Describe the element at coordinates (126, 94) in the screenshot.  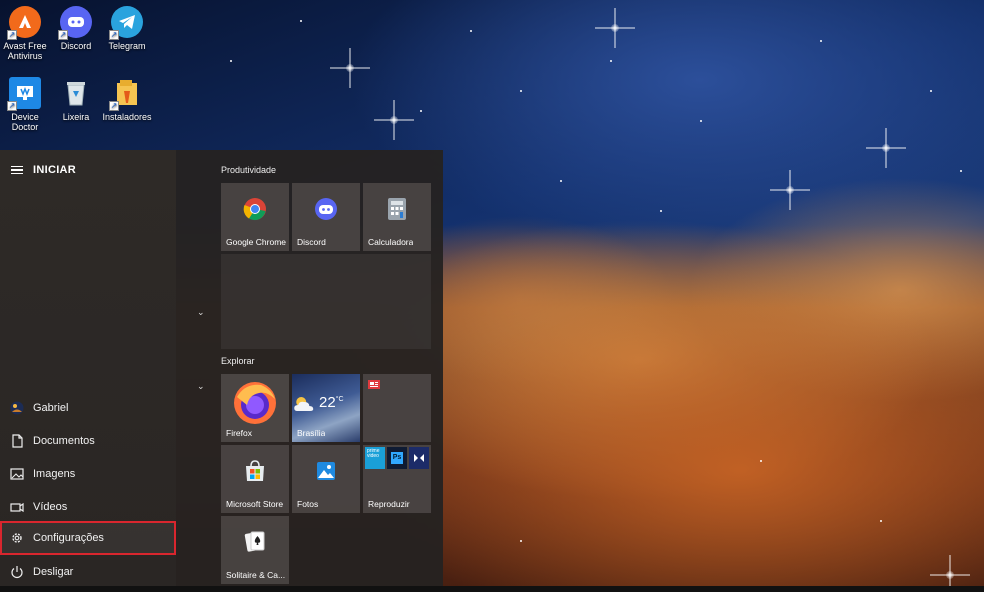
I see `folder-icon: ↗` at that location.